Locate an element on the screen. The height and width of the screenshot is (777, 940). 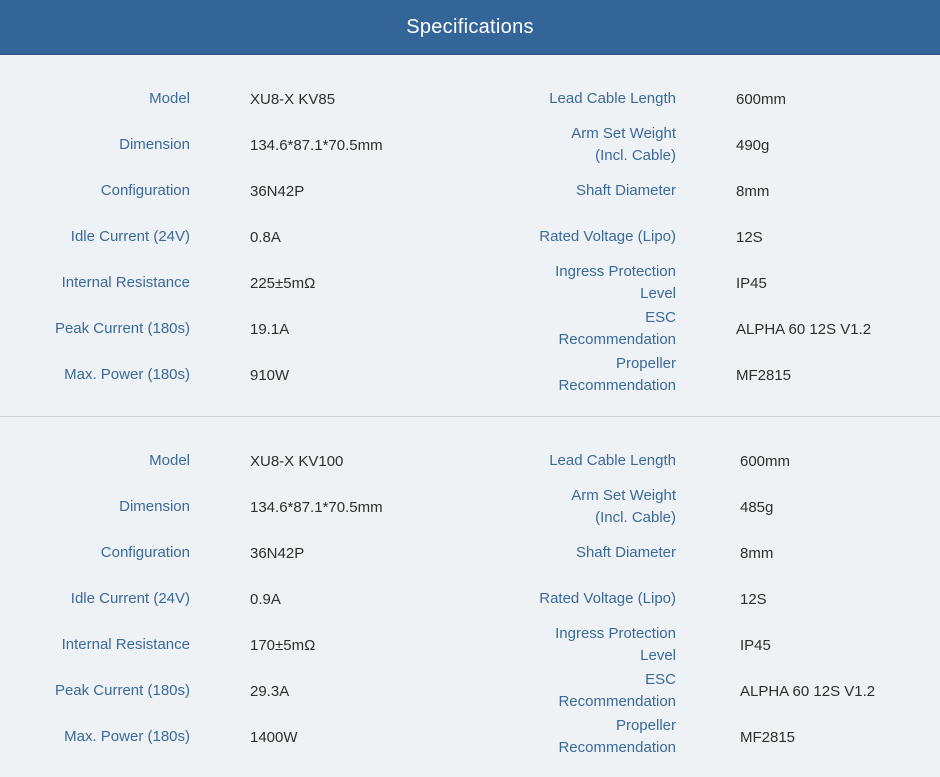
spec-value: 29.3A is located at coordinates (270, 691).